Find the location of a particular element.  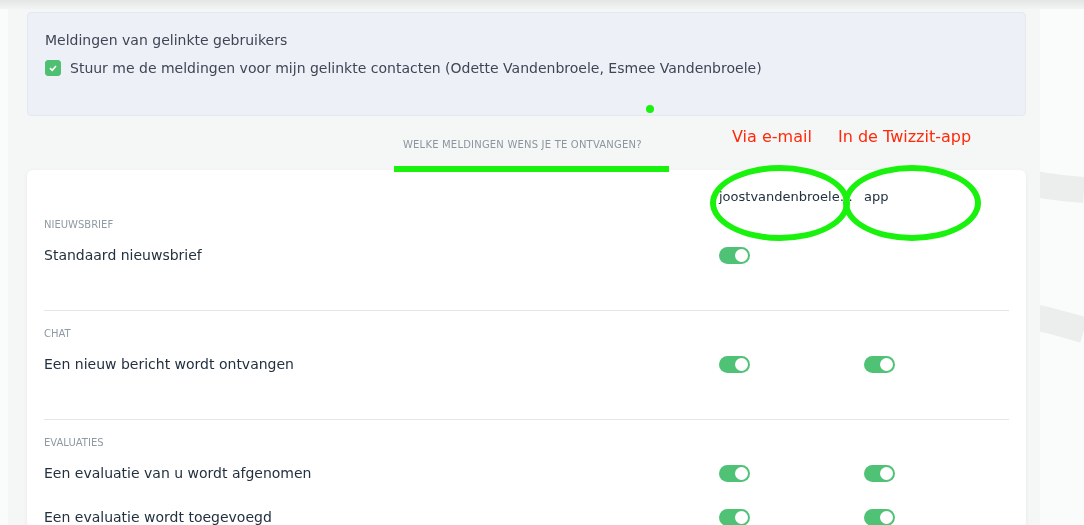

setting-label: Een nieuw bericht wordt ontvangen is located at coordinates (169, 364).